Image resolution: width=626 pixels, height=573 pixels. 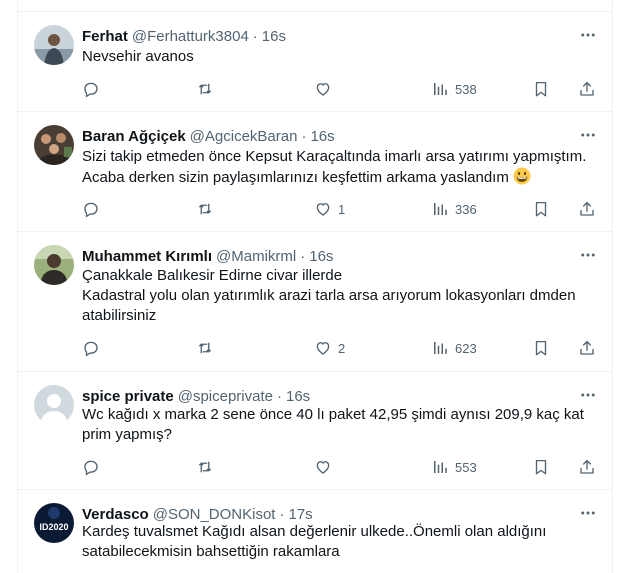 What do you see at coordinates (147, 256) in the screenshot?
I see `author-name: Muhammet Kırımlı` at bounding box center [147, 256].